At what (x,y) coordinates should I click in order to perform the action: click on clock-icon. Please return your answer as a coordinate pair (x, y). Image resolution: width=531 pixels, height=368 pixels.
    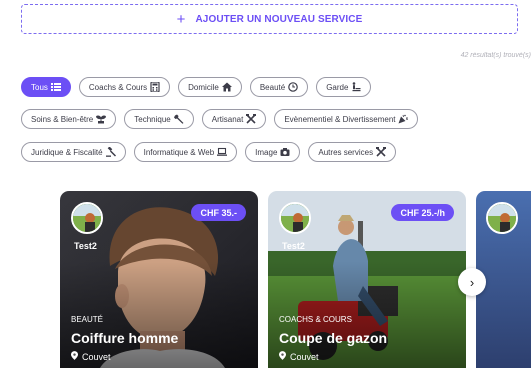
    Looking at the image, I should click on (293, 87).